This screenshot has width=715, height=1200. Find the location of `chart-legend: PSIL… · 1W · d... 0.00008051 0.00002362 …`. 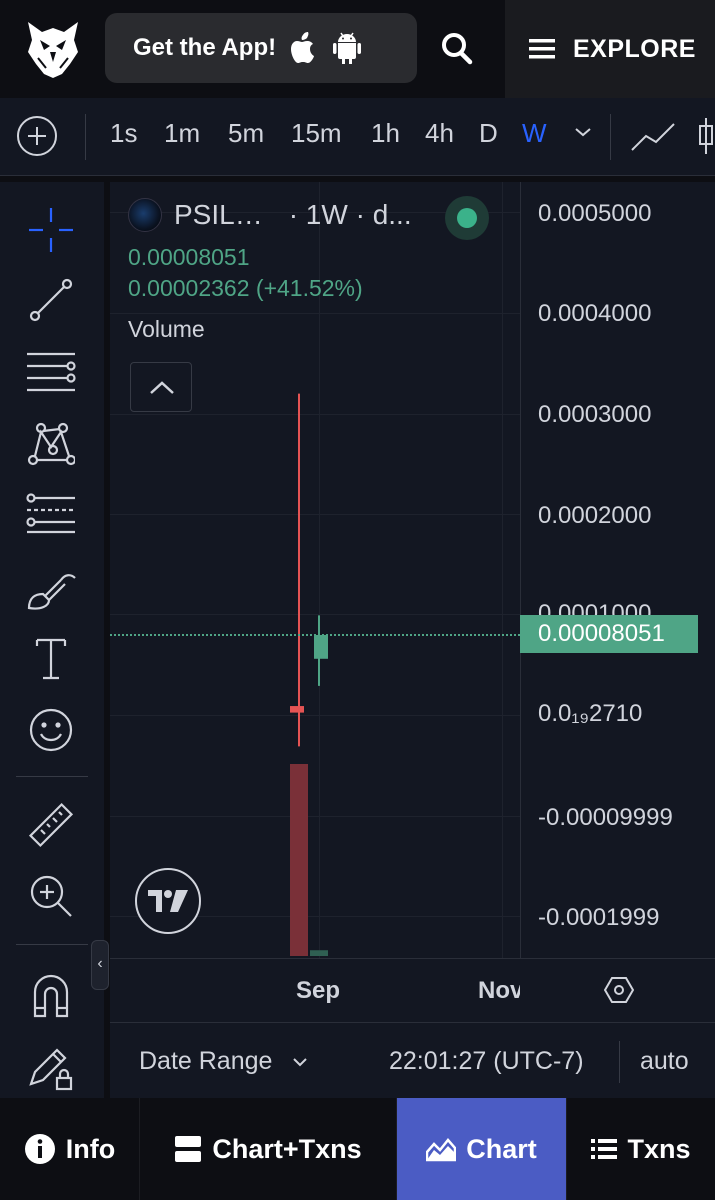

chart-legend: PSIL… · 1W · d... 0.00008051 0.00002362 … is located at coordinates (270, 270).